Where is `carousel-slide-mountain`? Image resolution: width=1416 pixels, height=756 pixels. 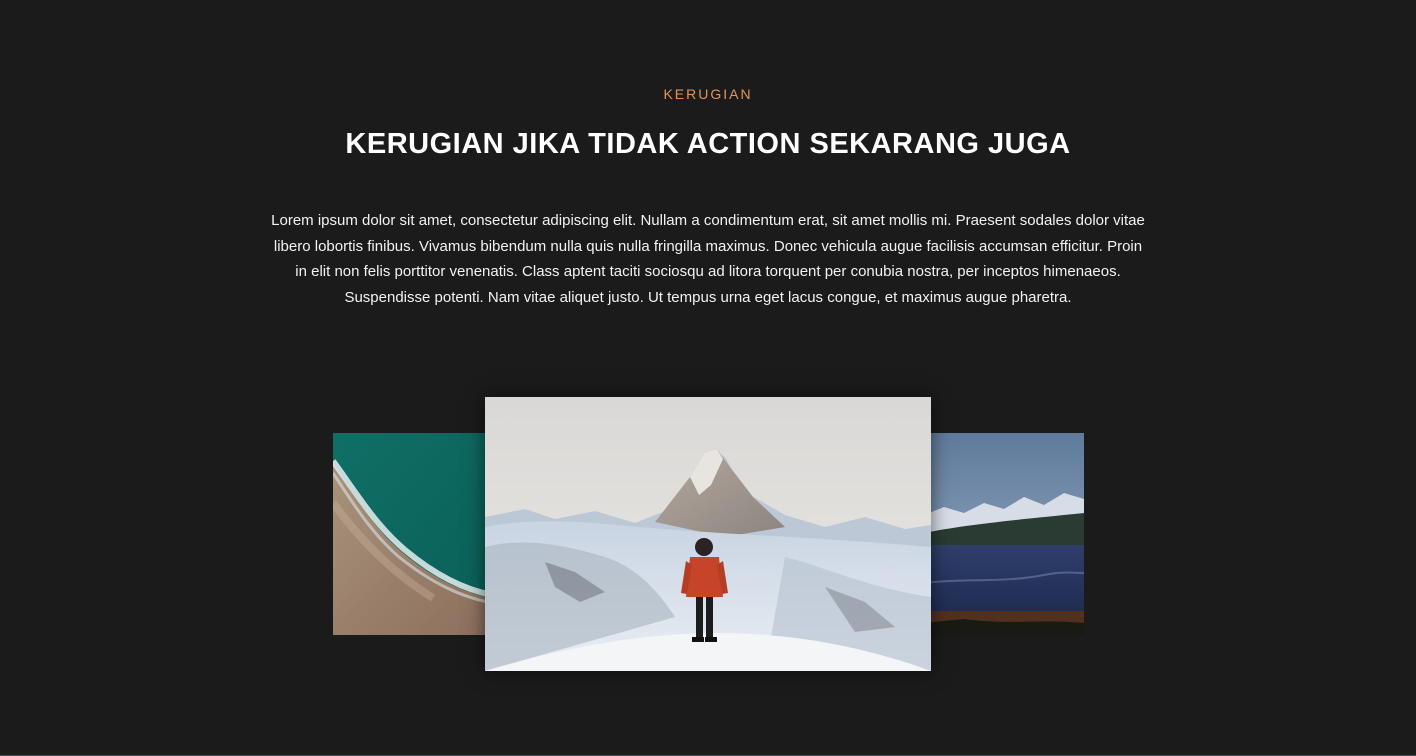
carousel-slide-mountain is located at coordinates (708, 534).